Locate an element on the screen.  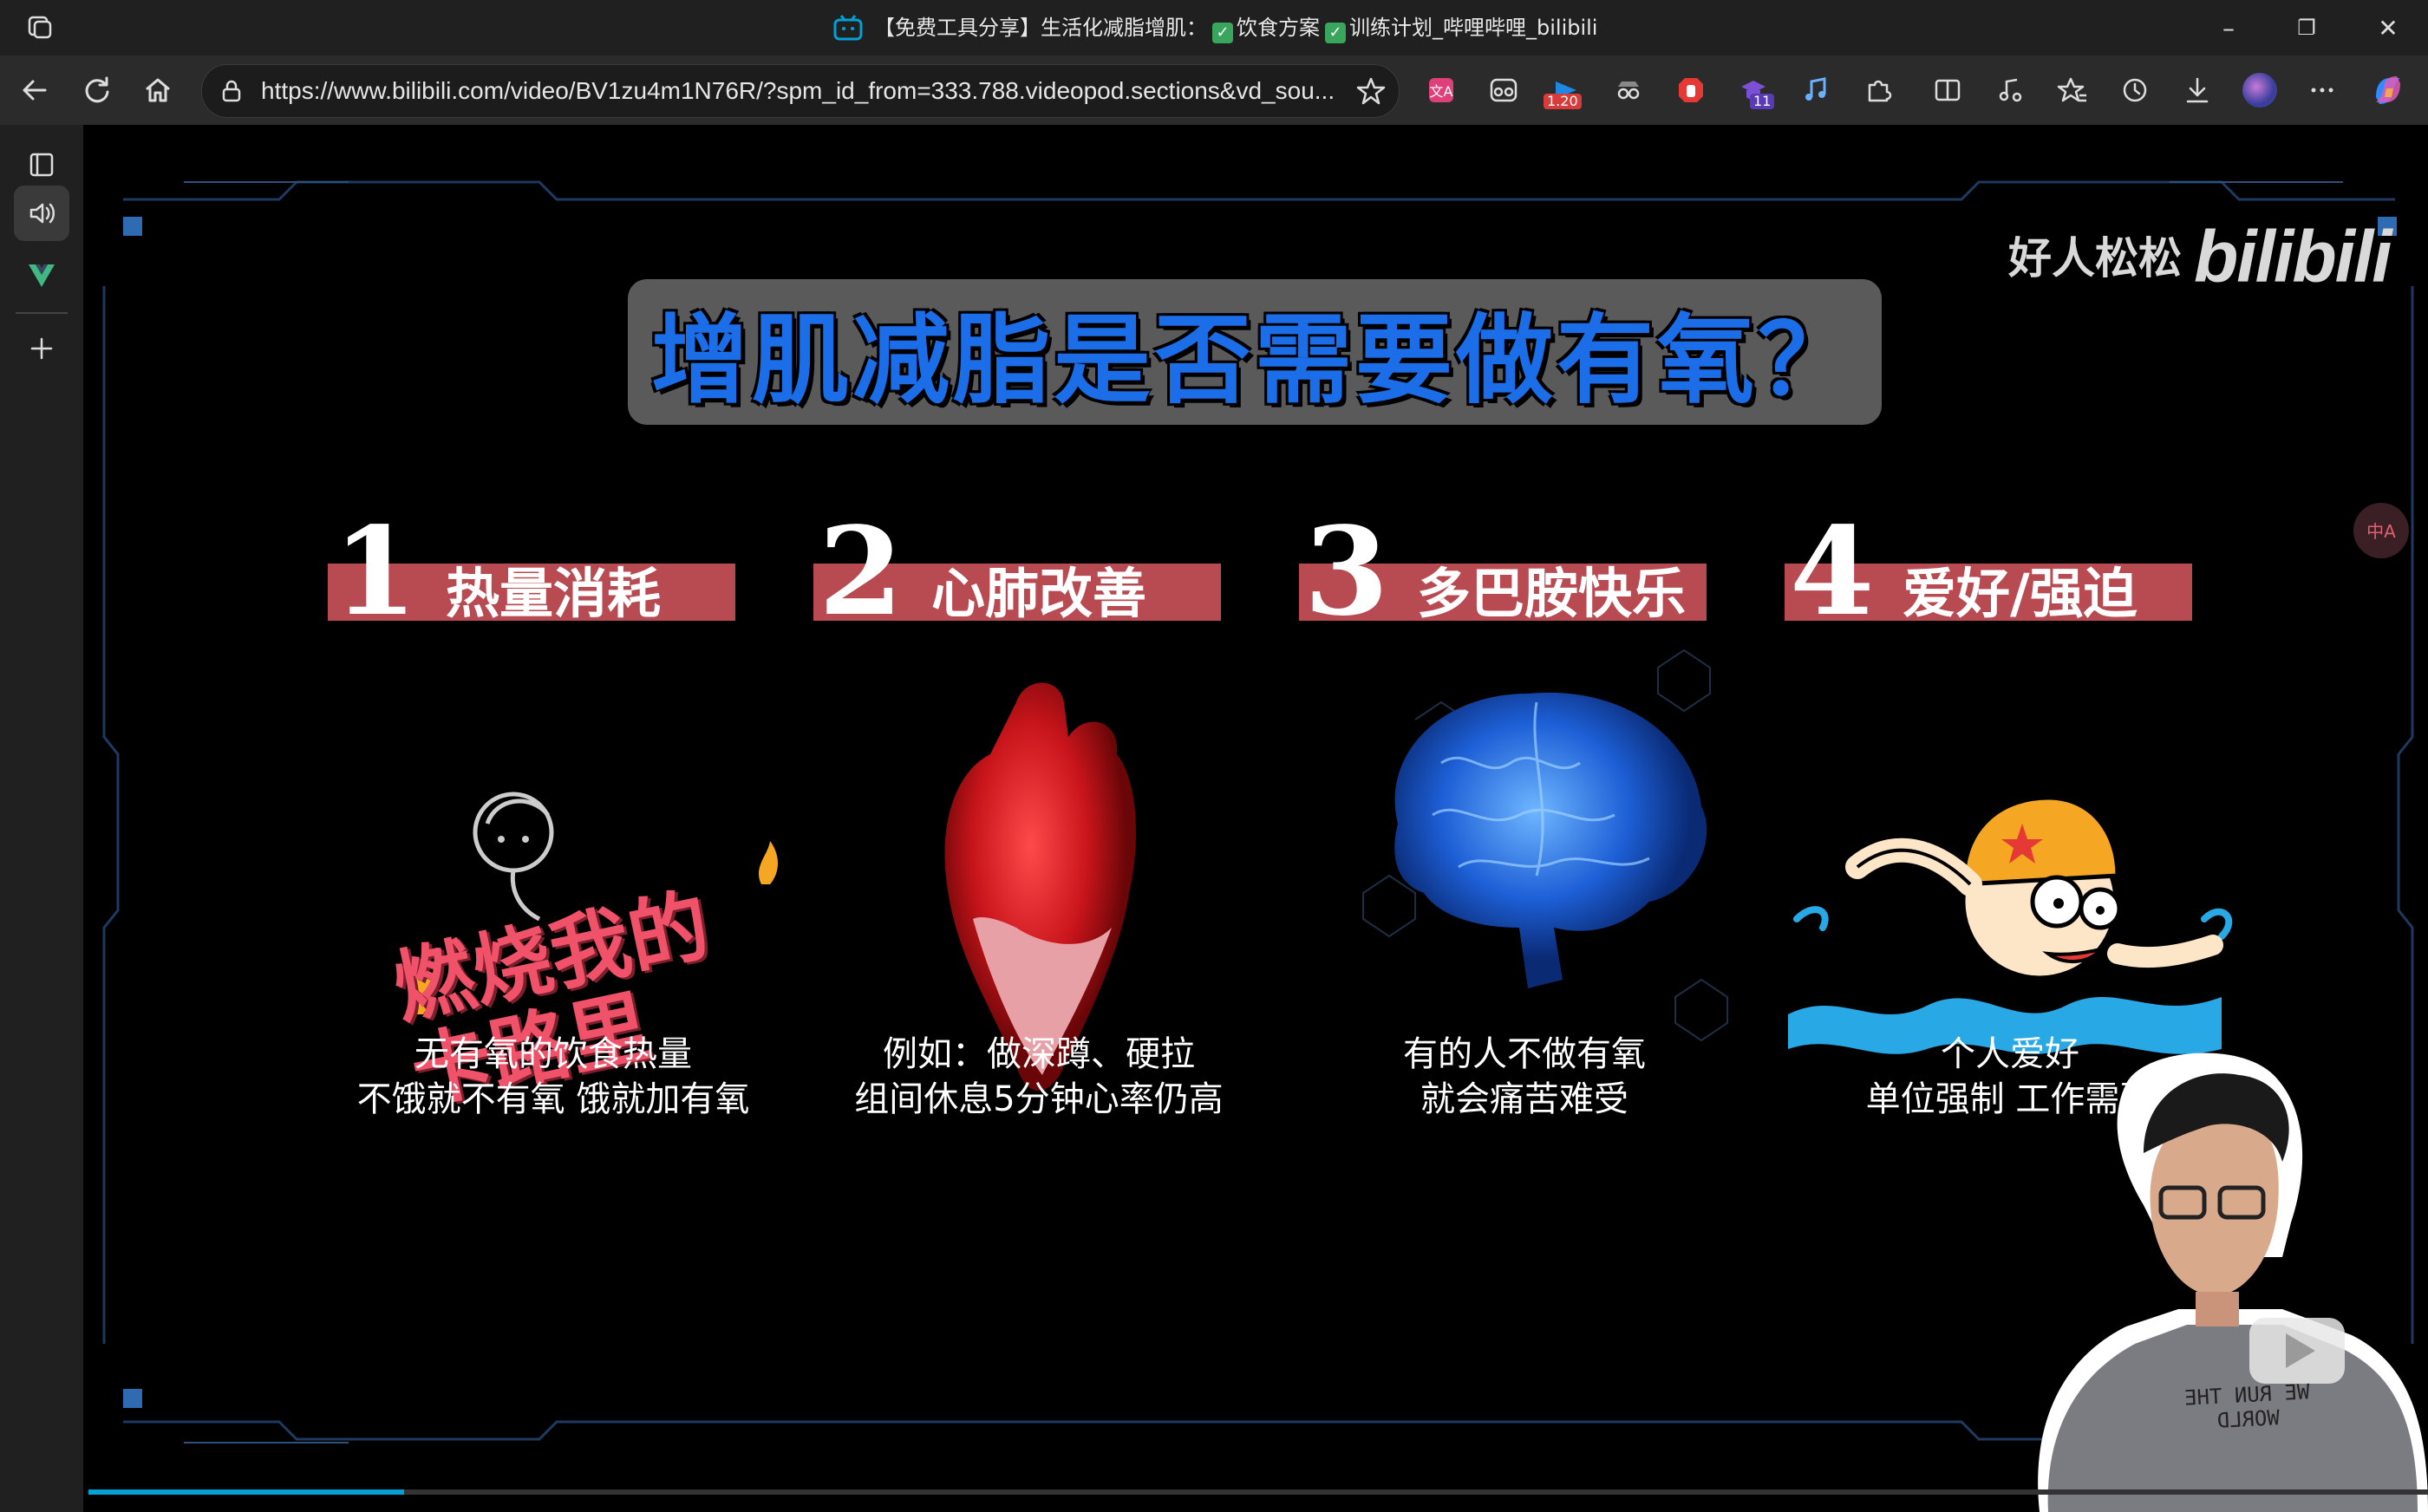
plus-icon is located at coordinates (41, 349).